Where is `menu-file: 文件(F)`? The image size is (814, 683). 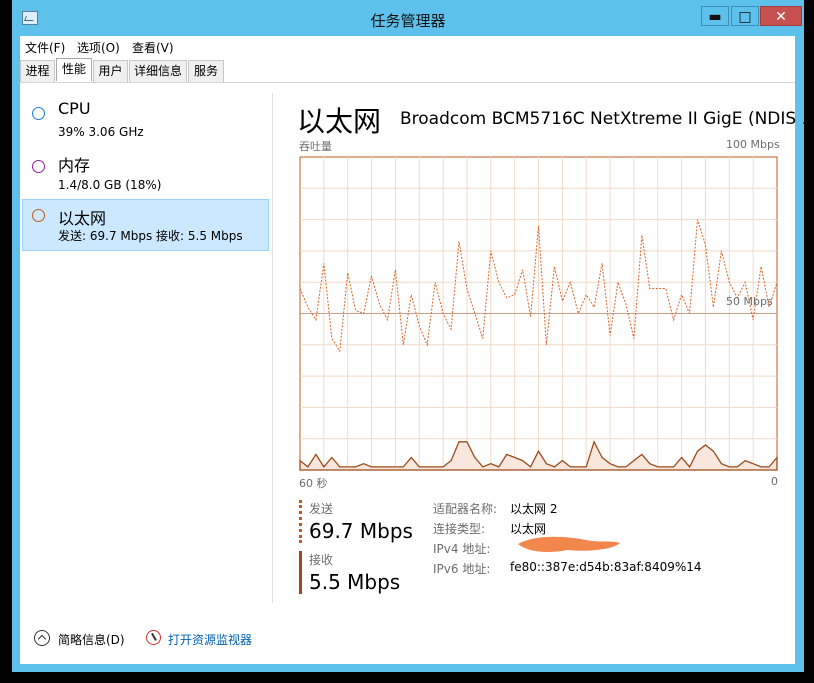 menu-file: 文件(F) is located at coordinates (45, 47).